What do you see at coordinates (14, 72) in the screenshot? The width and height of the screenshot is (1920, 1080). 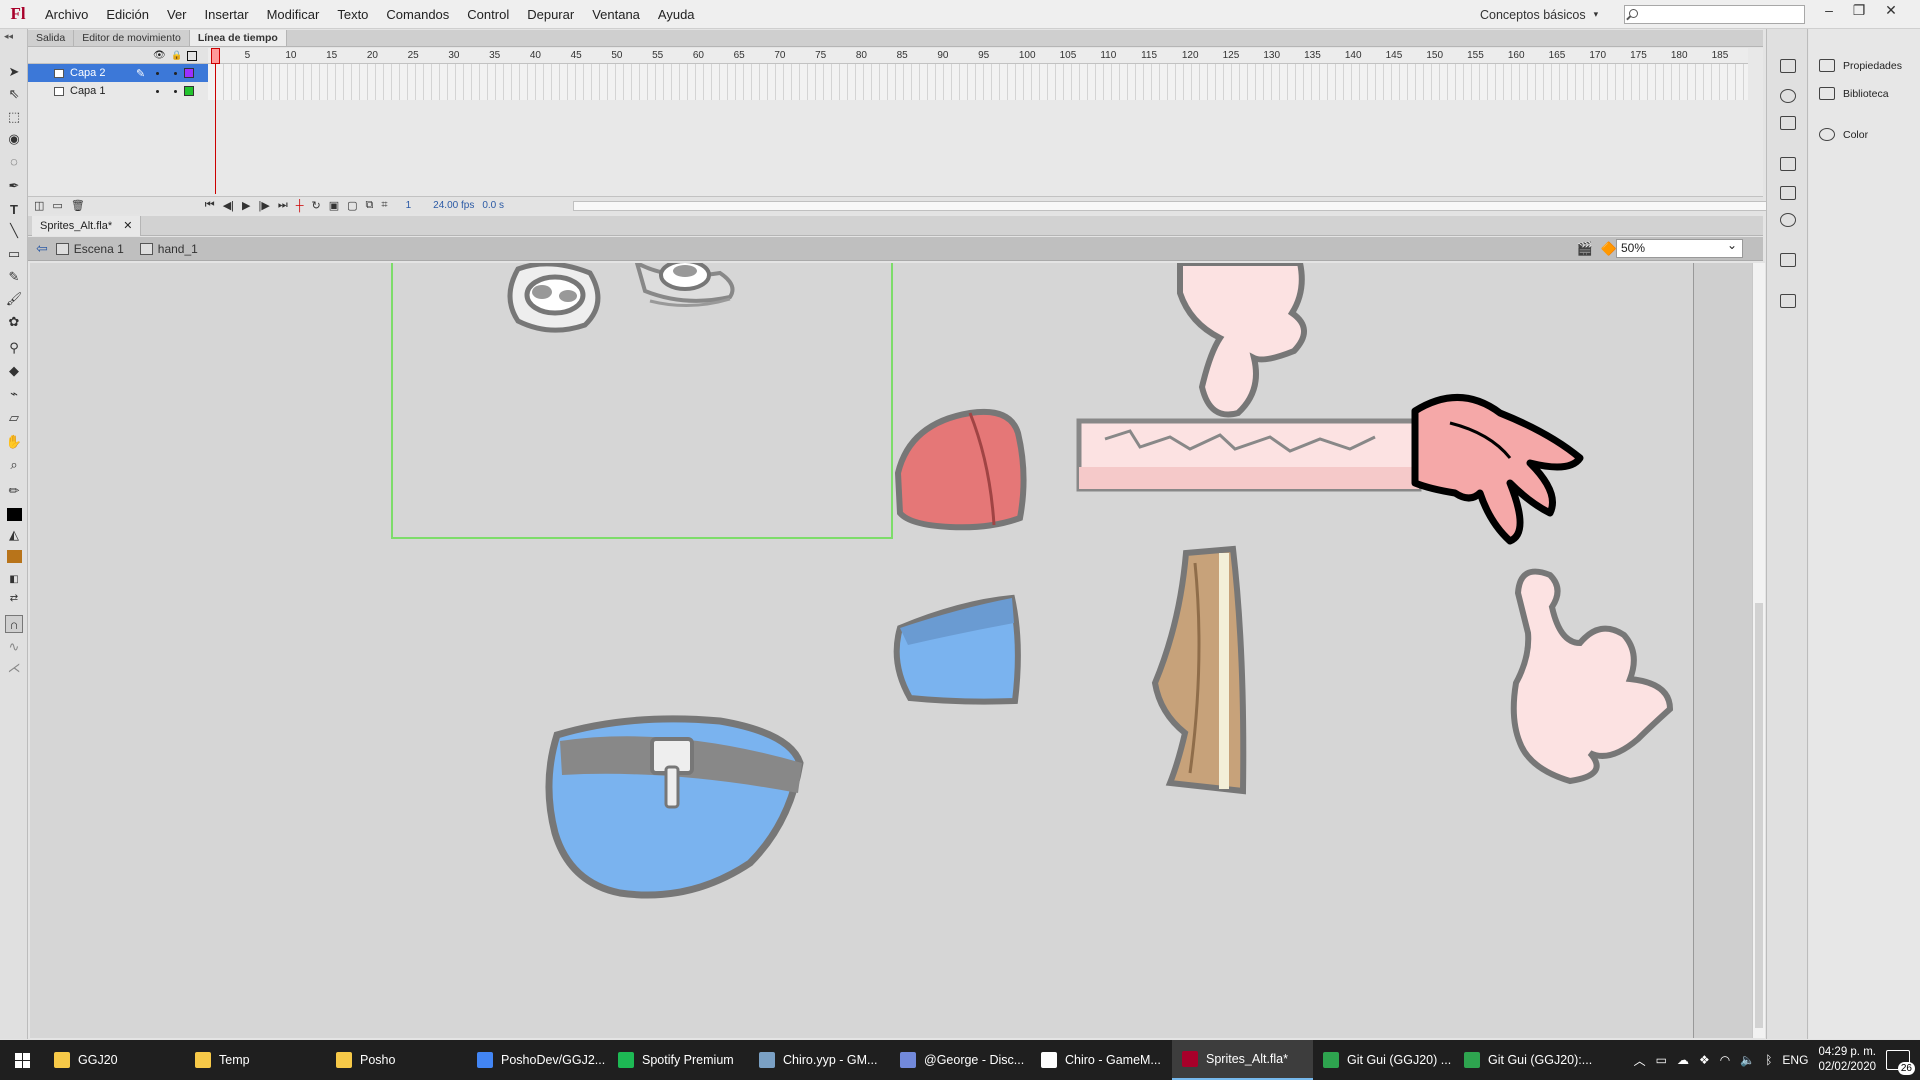 I see `selection-tool-icon: ➤` at bounding box center [14, 72].